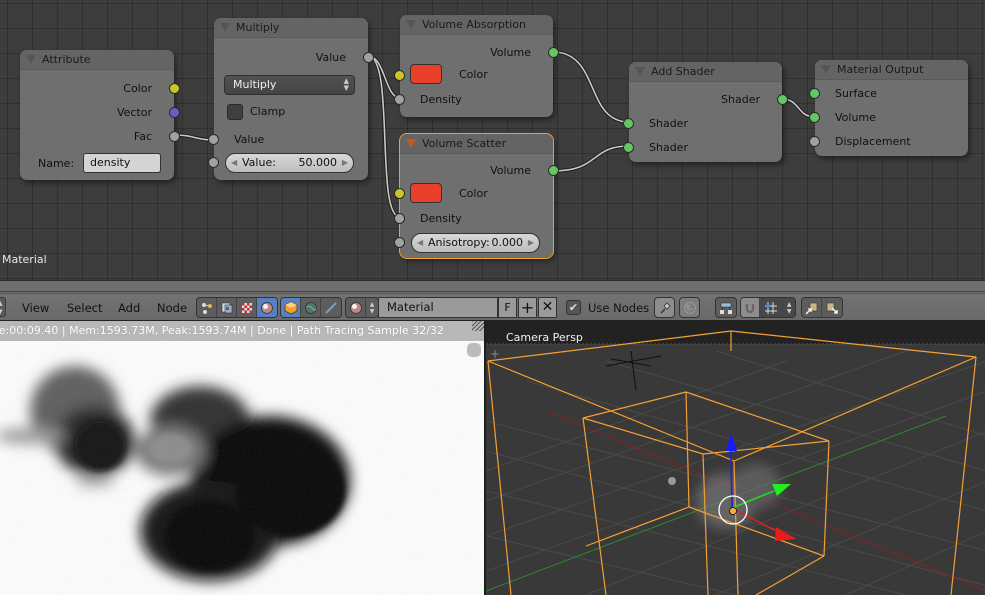  Describe the element at coordinates (174, 136) in the screenshot. I see `socket-fac-output` at that location.